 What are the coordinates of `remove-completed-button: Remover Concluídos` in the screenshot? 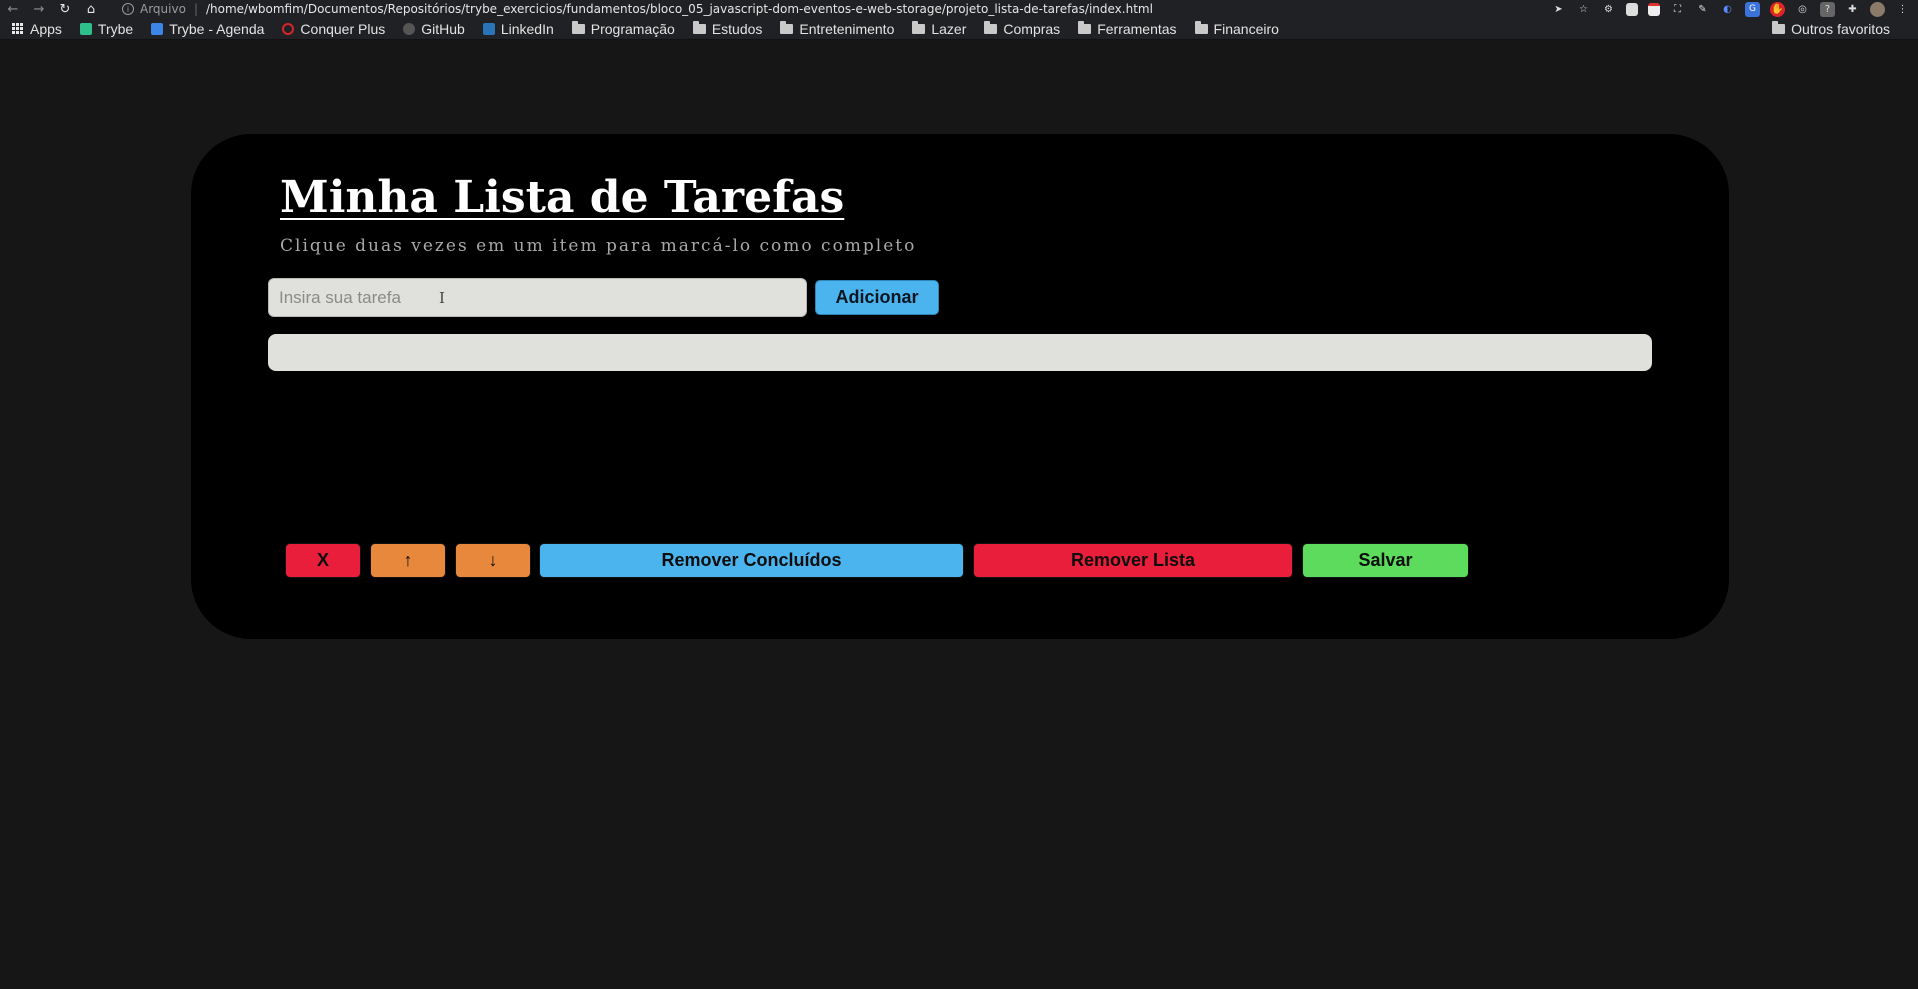 It's located at (751, 560).